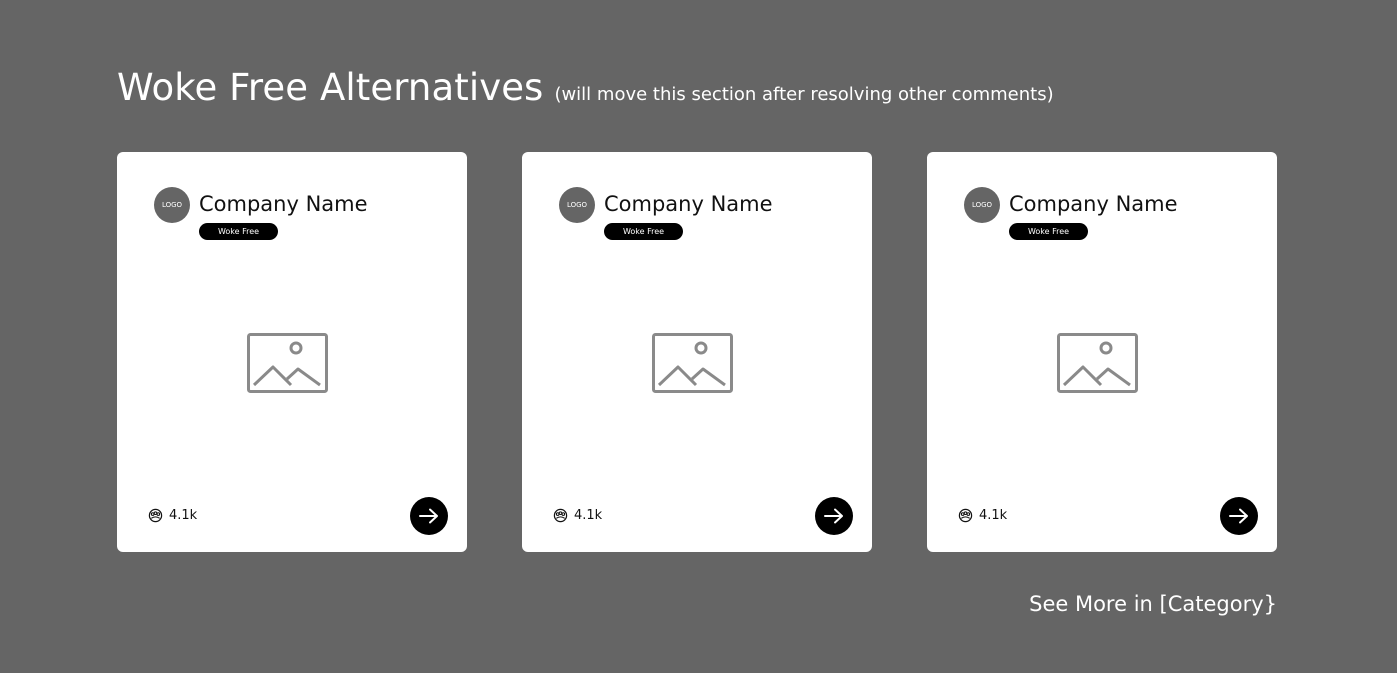 This screenshot has height=673, width=1397. Describe the element at coordinates (330, 87) in the screenshot. I see `section-title: Woke Free Alternatives` at that location.